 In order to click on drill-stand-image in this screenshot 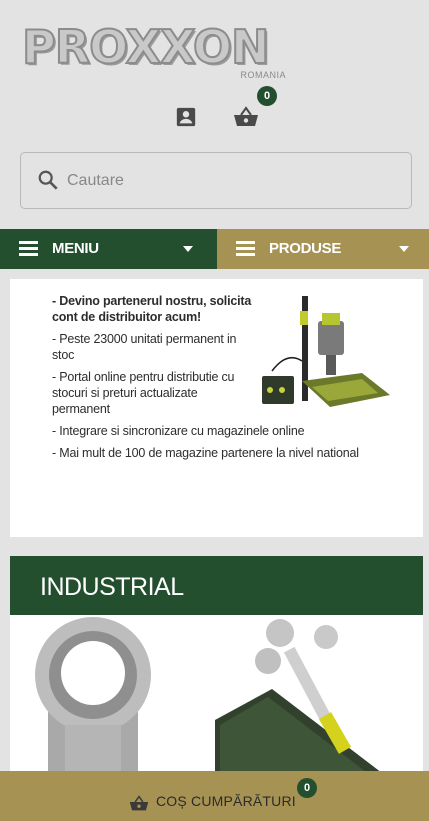, I will do `click(326, 351)`.